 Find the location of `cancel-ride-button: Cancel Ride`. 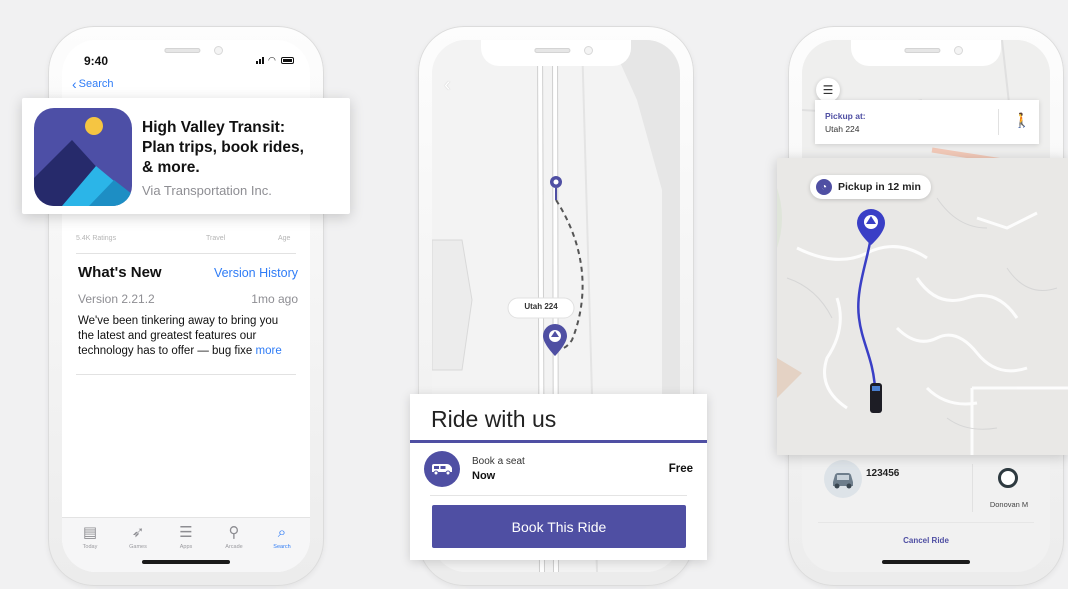

cancel-ride-button: Cancel Ride is located at coordinates (926, 540).